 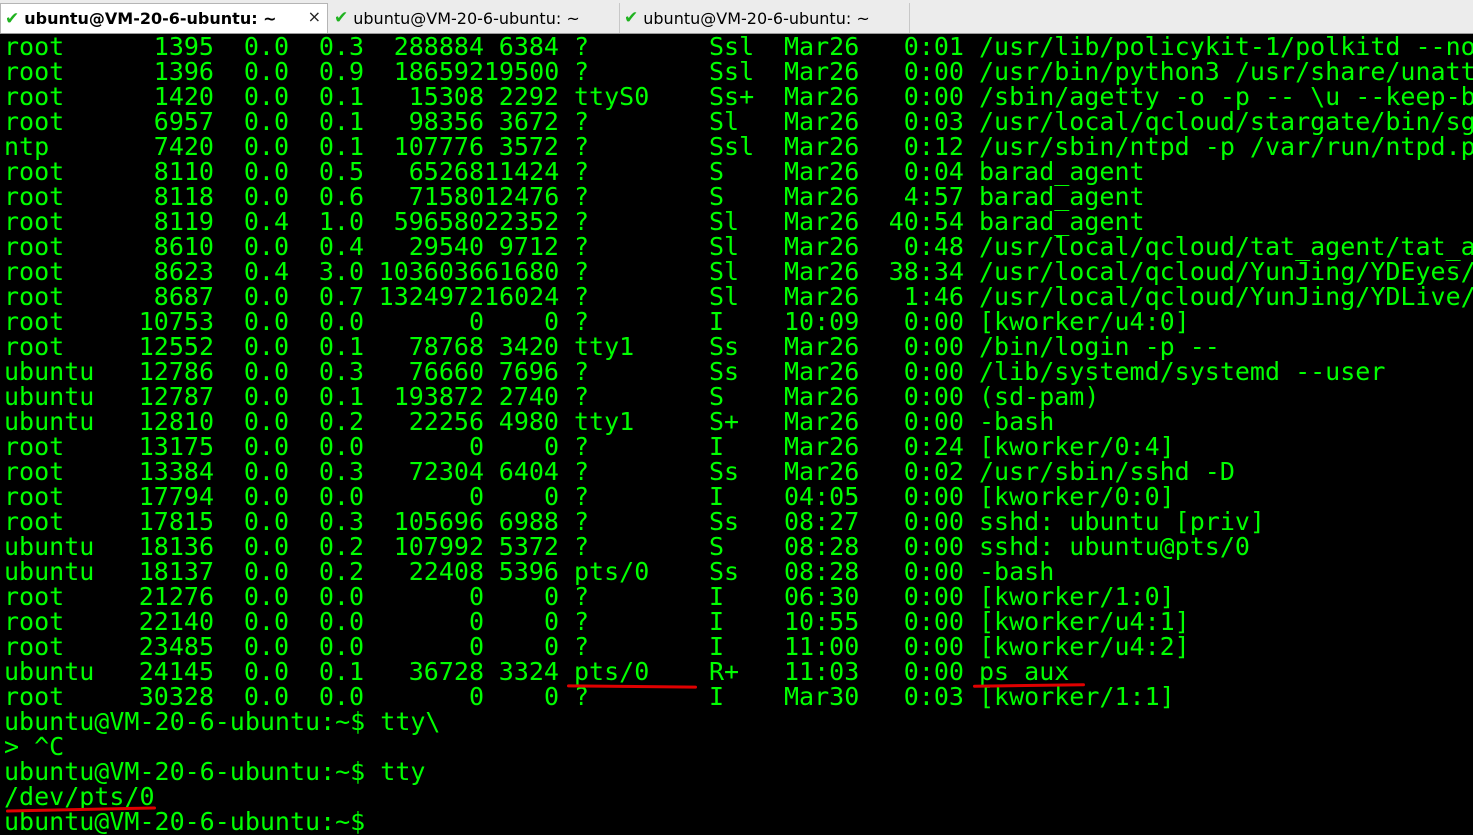 I want to click on ps-cell-pid: 21276, so click(x=176, y=596).